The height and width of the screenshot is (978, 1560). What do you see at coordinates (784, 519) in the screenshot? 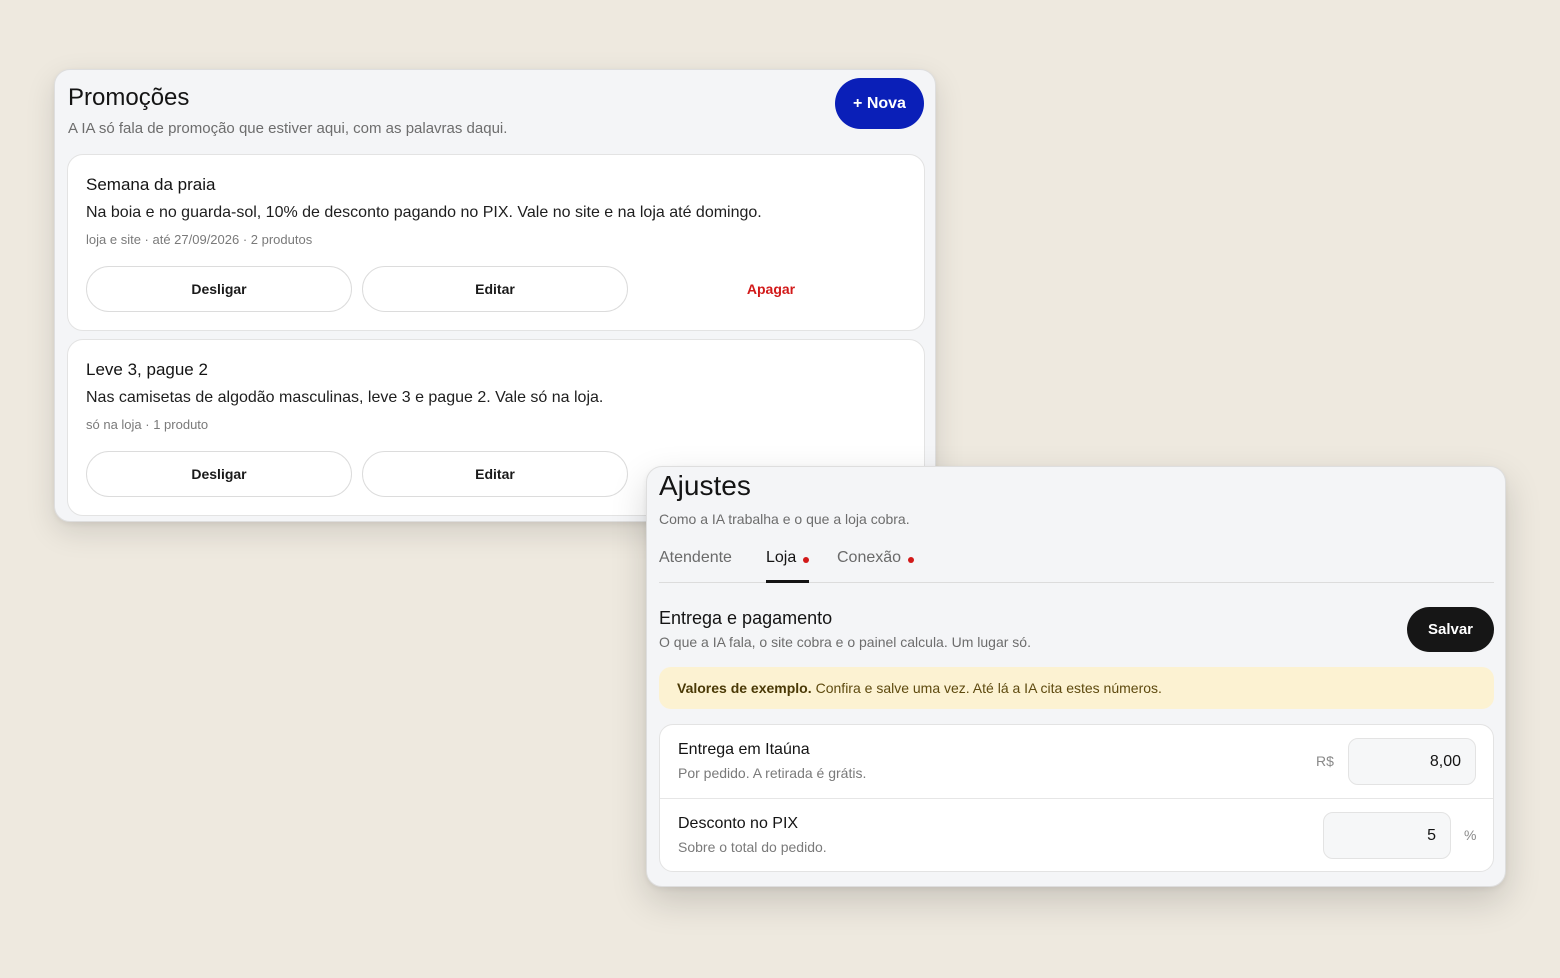
I see `settings-subtitle: Como a IA trabalha e o que a loja cobra.` at bounding box center [784, 519].